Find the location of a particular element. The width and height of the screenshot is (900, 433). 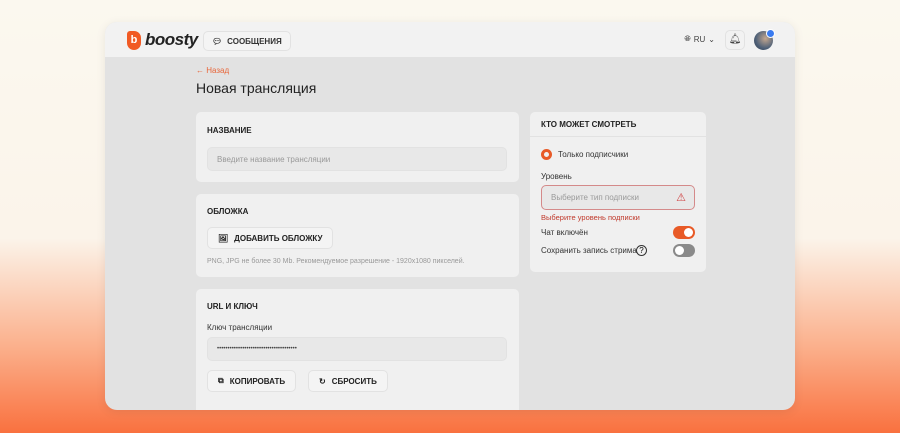

subscribers-only-label: Только подписчики is located at coordinates (593, 154).